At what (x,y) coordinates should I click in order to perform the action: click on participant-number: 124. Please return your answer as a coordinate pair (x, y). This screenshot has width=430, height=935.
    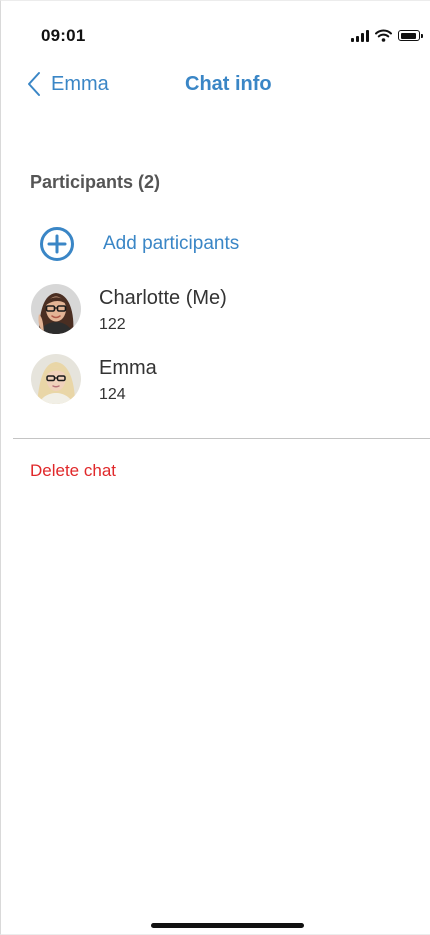
    Looking at the image, I should click on (112, 394).